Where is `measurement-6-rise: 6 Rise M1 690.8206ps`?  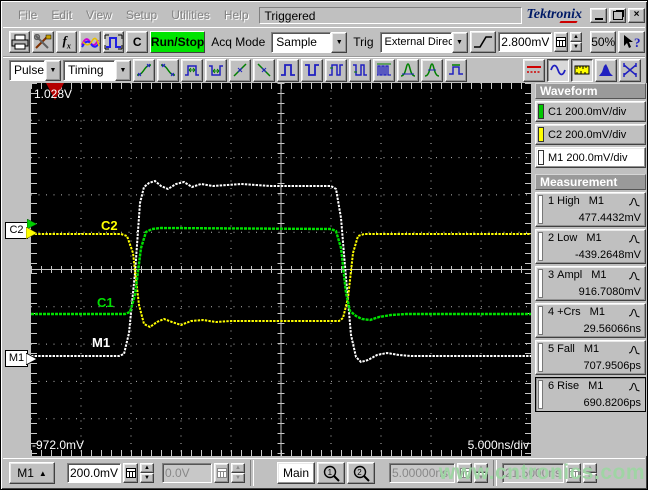
measurement-6-rise: 6 Rise M1 690.8206ps is located at coordinates (590, 394).